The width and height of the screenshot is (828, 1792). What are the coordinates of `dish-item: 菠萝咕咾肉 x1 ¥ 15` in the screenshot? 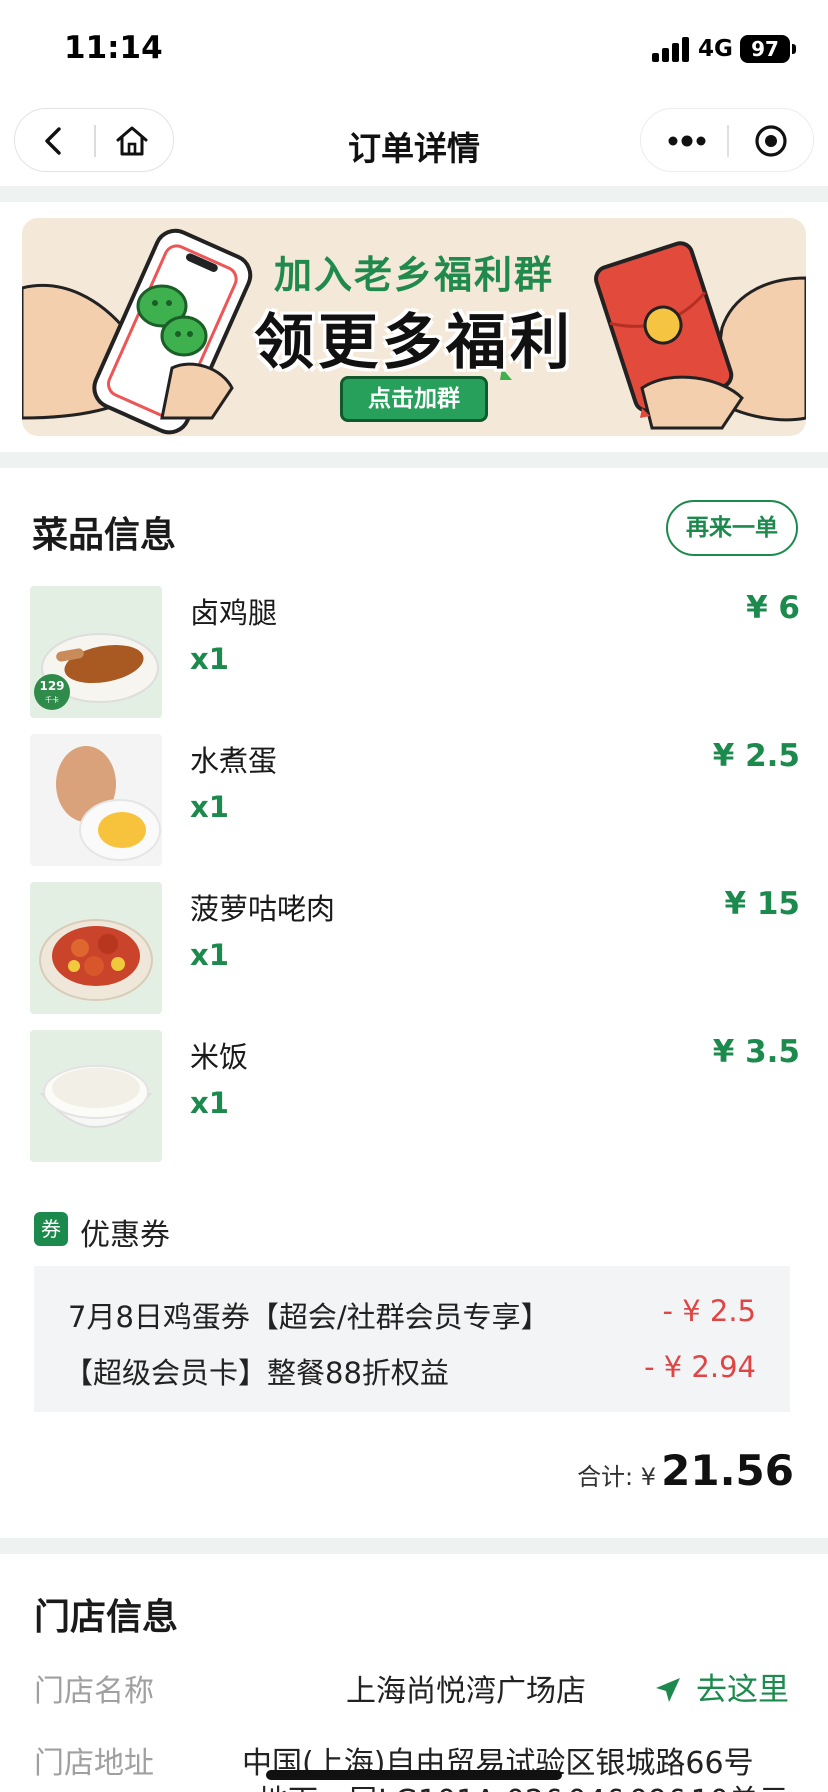 It's located at (415, 948).